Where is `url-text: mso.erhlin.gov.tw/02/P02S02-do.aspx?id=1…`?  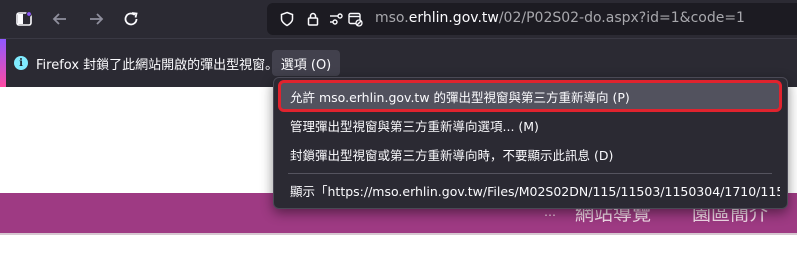
url-text: mso.erhlin.gov.tw/02/P02S02-do.aspx?id=1… is located at coordinates (560, 18).